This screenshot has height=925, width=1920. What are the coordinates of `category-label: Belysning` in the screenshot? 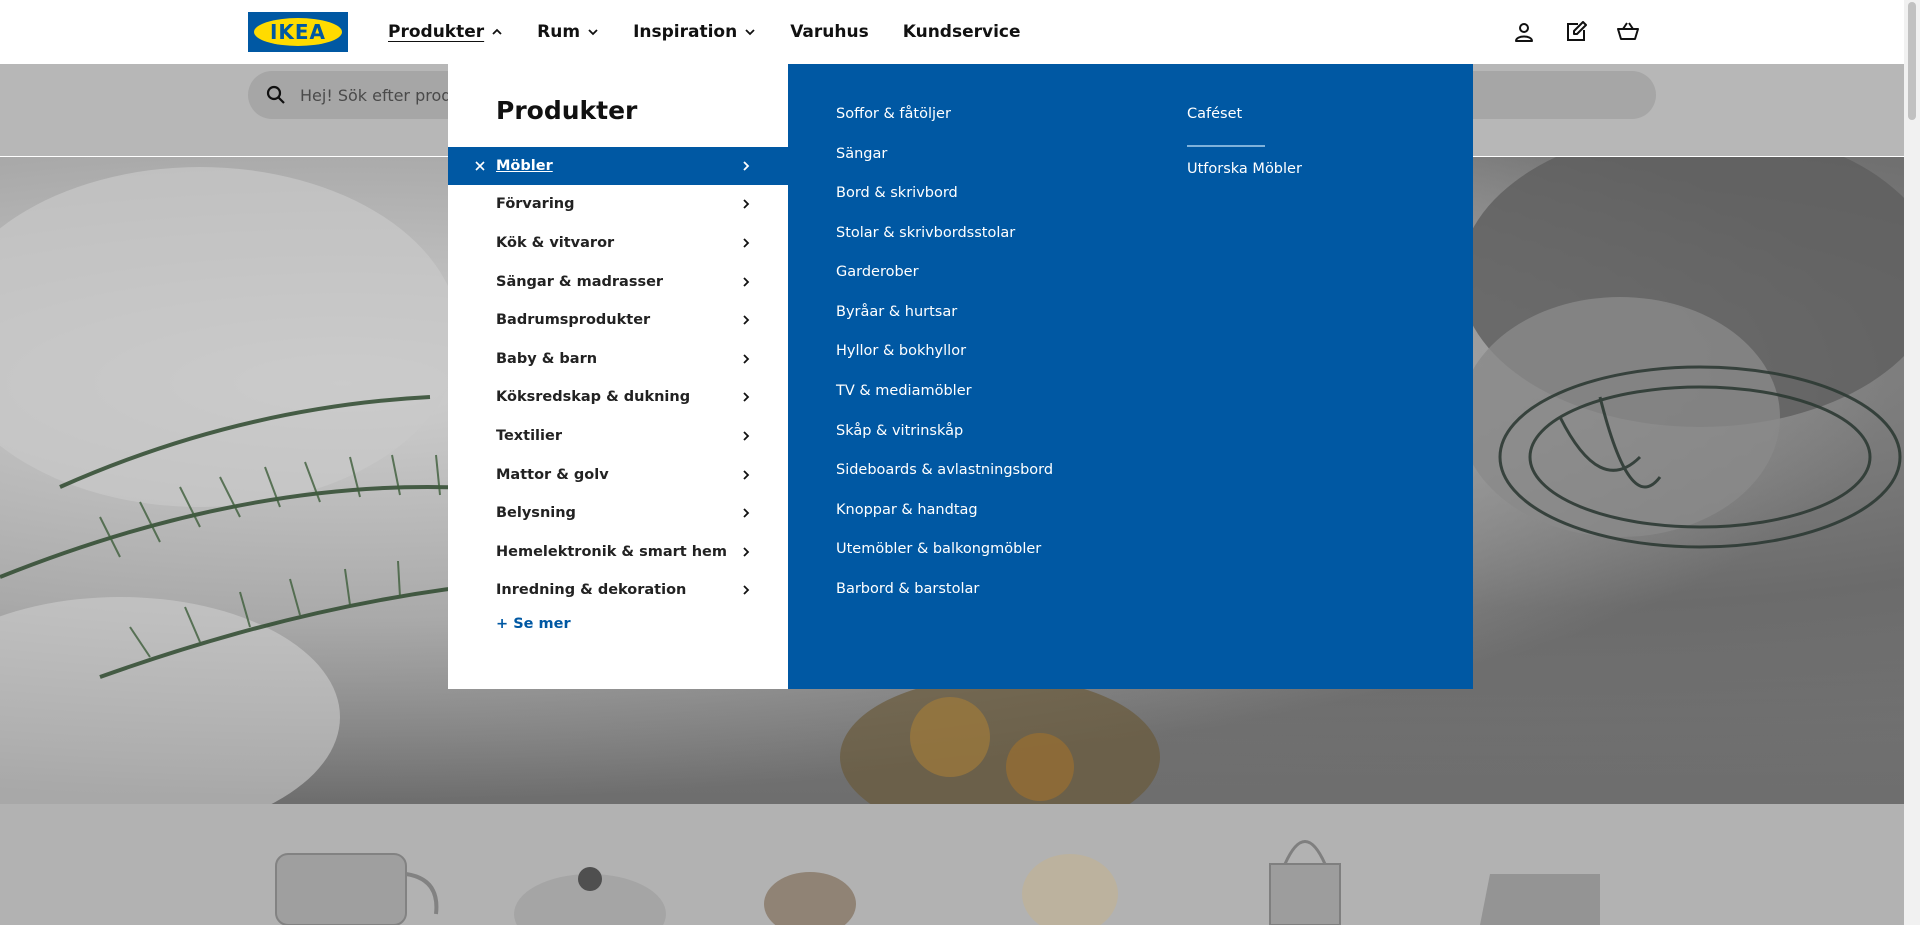 It's located at (536, 513).